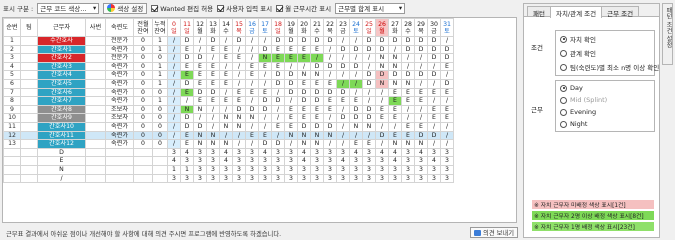 This screenshot has height=240, width=675. I want to click on row-seq: 1, so click(12, 41).